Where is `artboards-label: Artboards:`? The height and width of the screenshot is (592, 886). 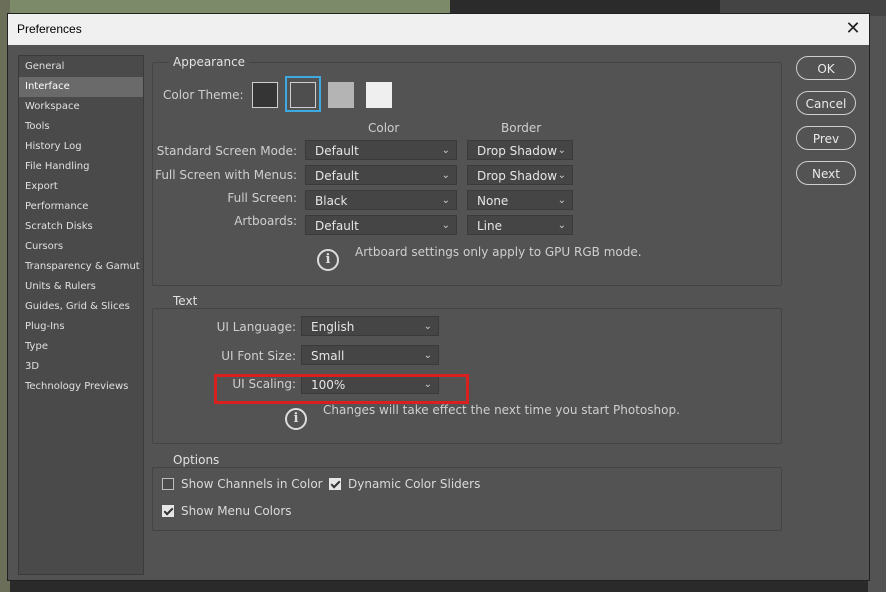
artboards-label: Artboards: is located at coordinates (265, 221).